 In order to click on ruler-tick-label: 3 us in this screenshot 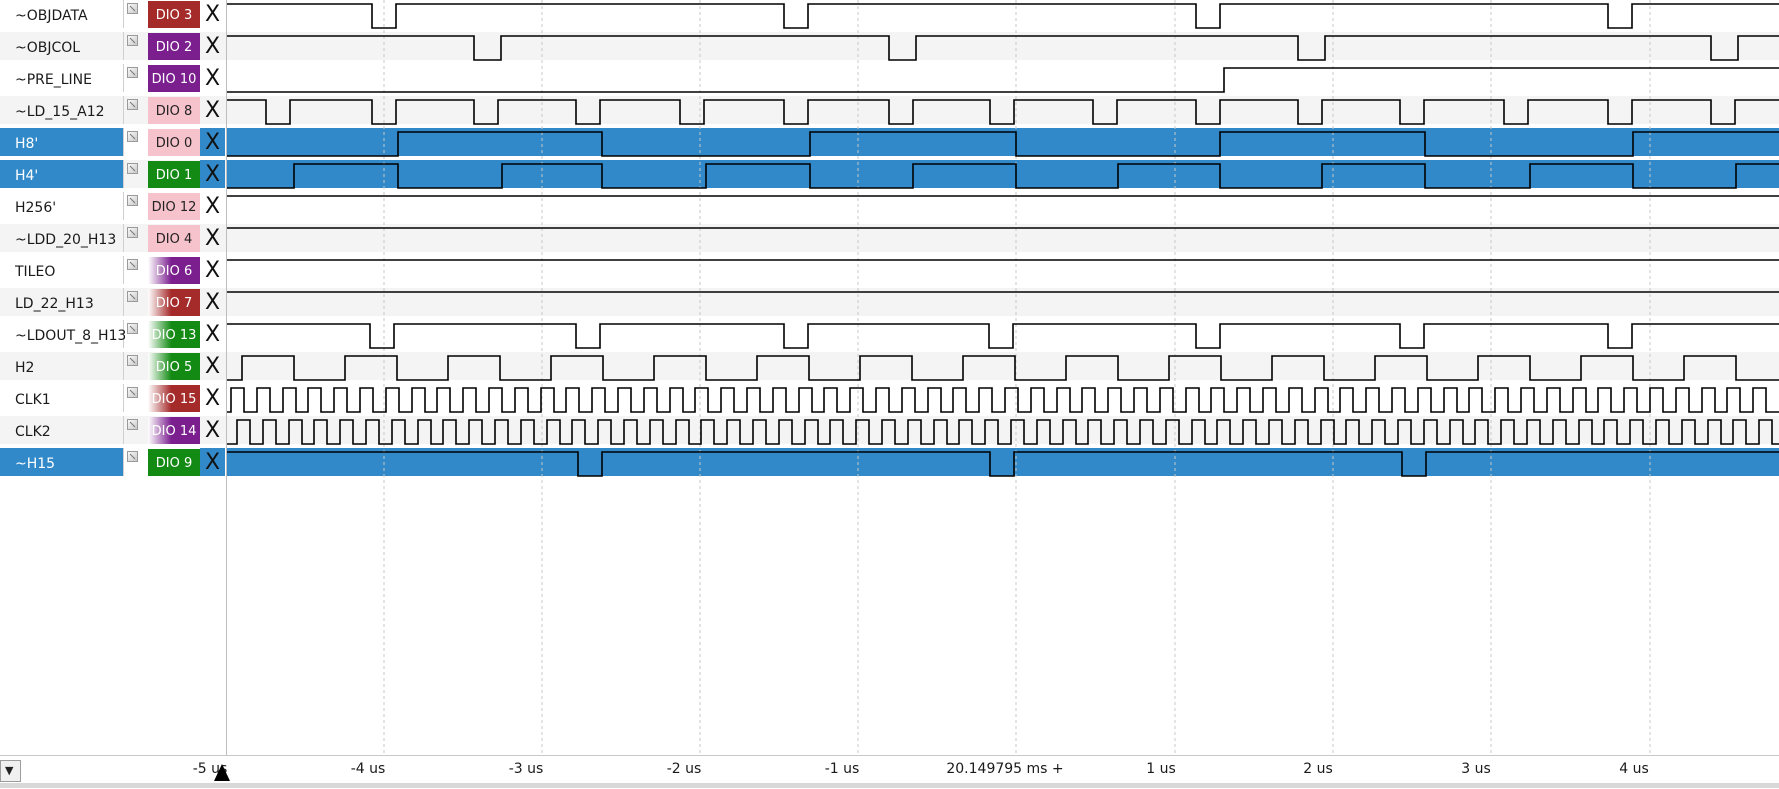, I will do `click(1476, 769)`.